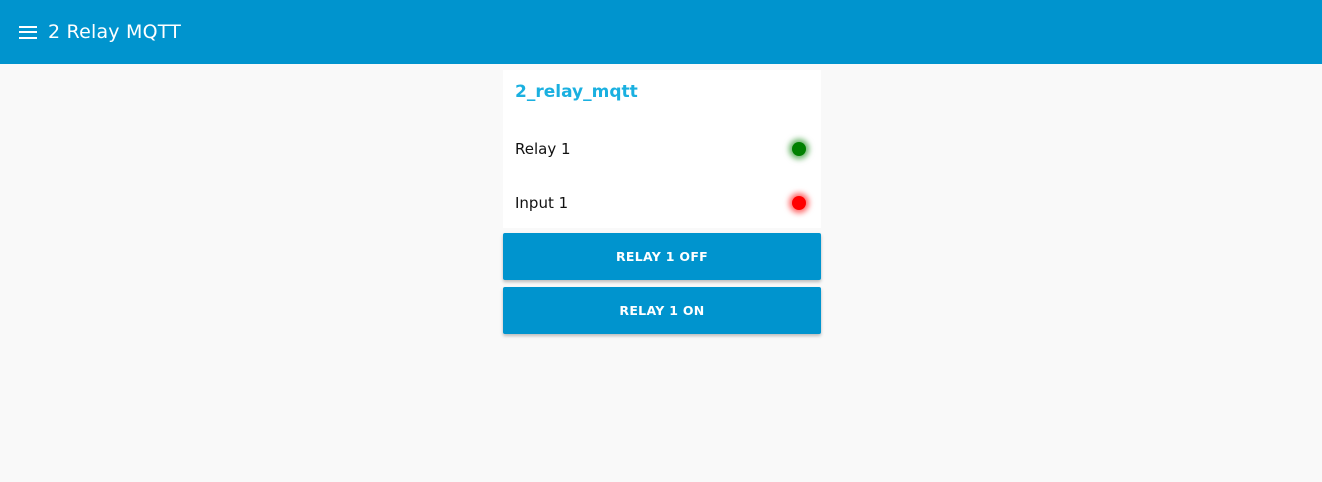 This screenshot has height=482, width=1322. Describe the element at coordinates (661, 32) in the screenshot. I see `top-app-bar: 2 Relay MQTT` at that location.